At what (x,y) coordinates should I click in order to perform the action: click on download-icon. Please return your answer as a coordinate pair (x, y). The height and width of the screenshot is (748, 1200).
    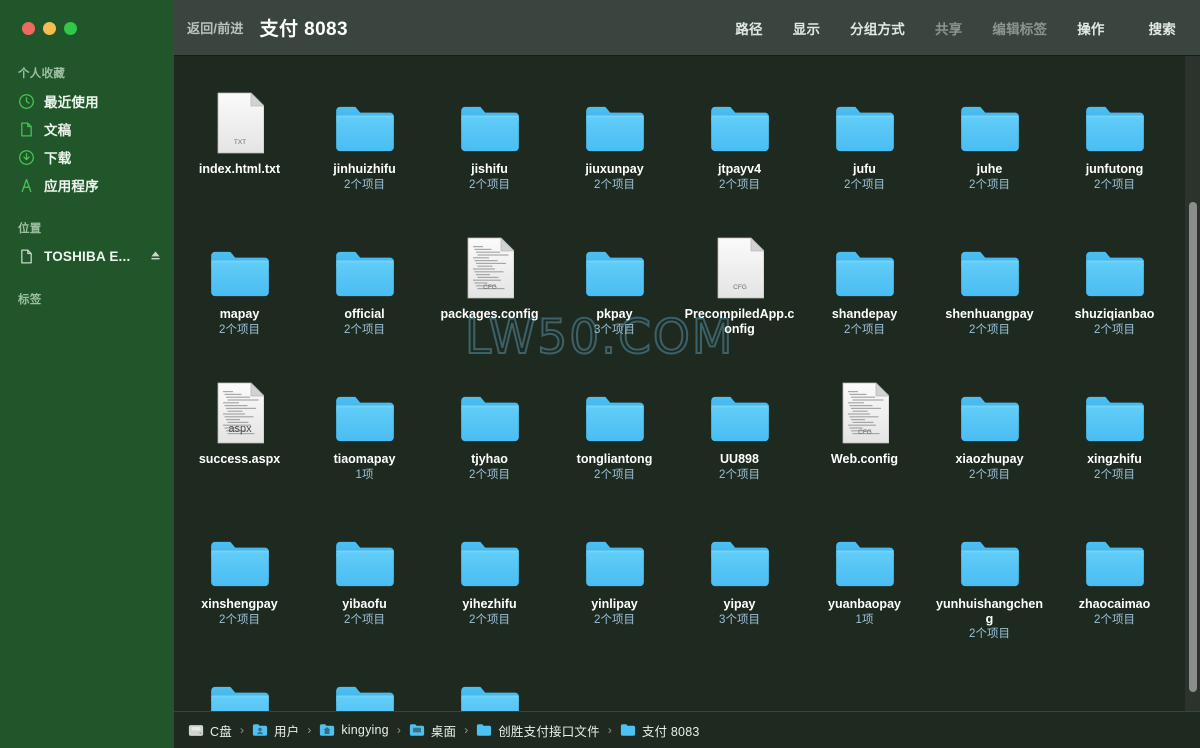
    Looking at the image, I should click on (26, 157).